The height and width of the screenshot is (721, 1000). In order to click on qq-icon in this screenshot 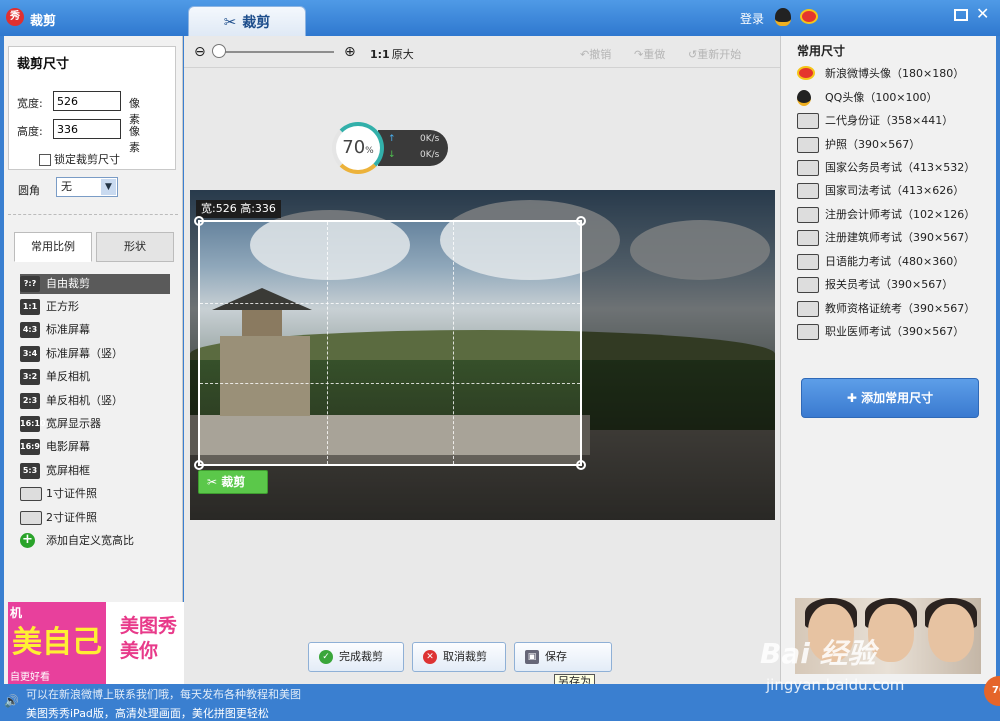, I will do `click(783, 17)`.